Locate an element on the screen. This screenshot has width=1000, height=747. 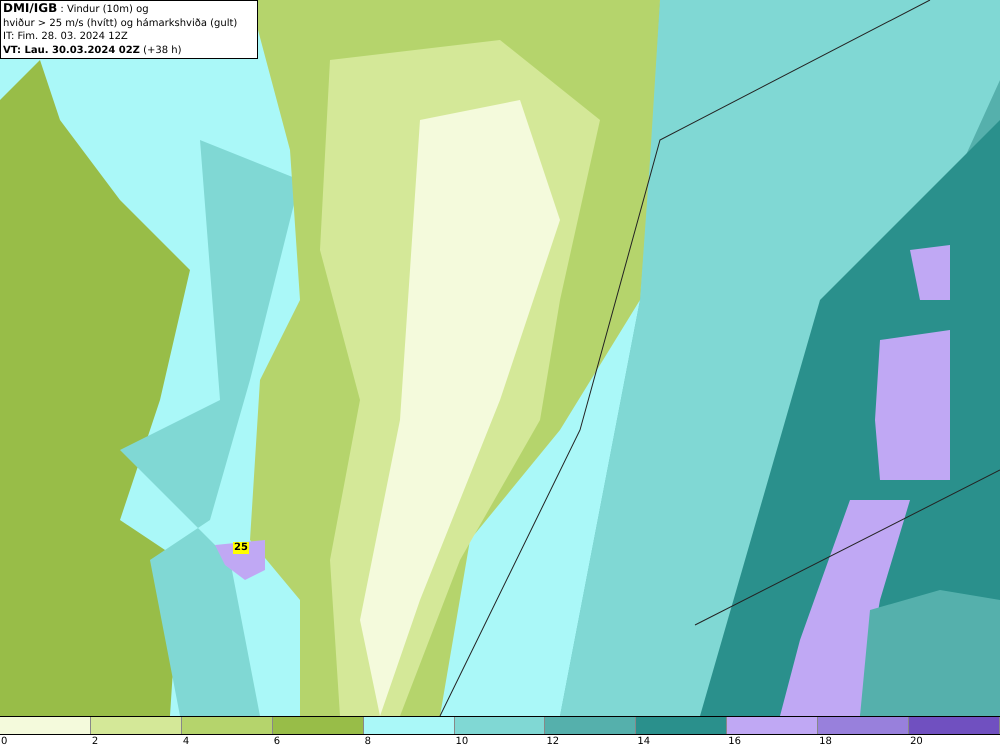
legend-tick-label: 16 is located at coordinates (734, 741).